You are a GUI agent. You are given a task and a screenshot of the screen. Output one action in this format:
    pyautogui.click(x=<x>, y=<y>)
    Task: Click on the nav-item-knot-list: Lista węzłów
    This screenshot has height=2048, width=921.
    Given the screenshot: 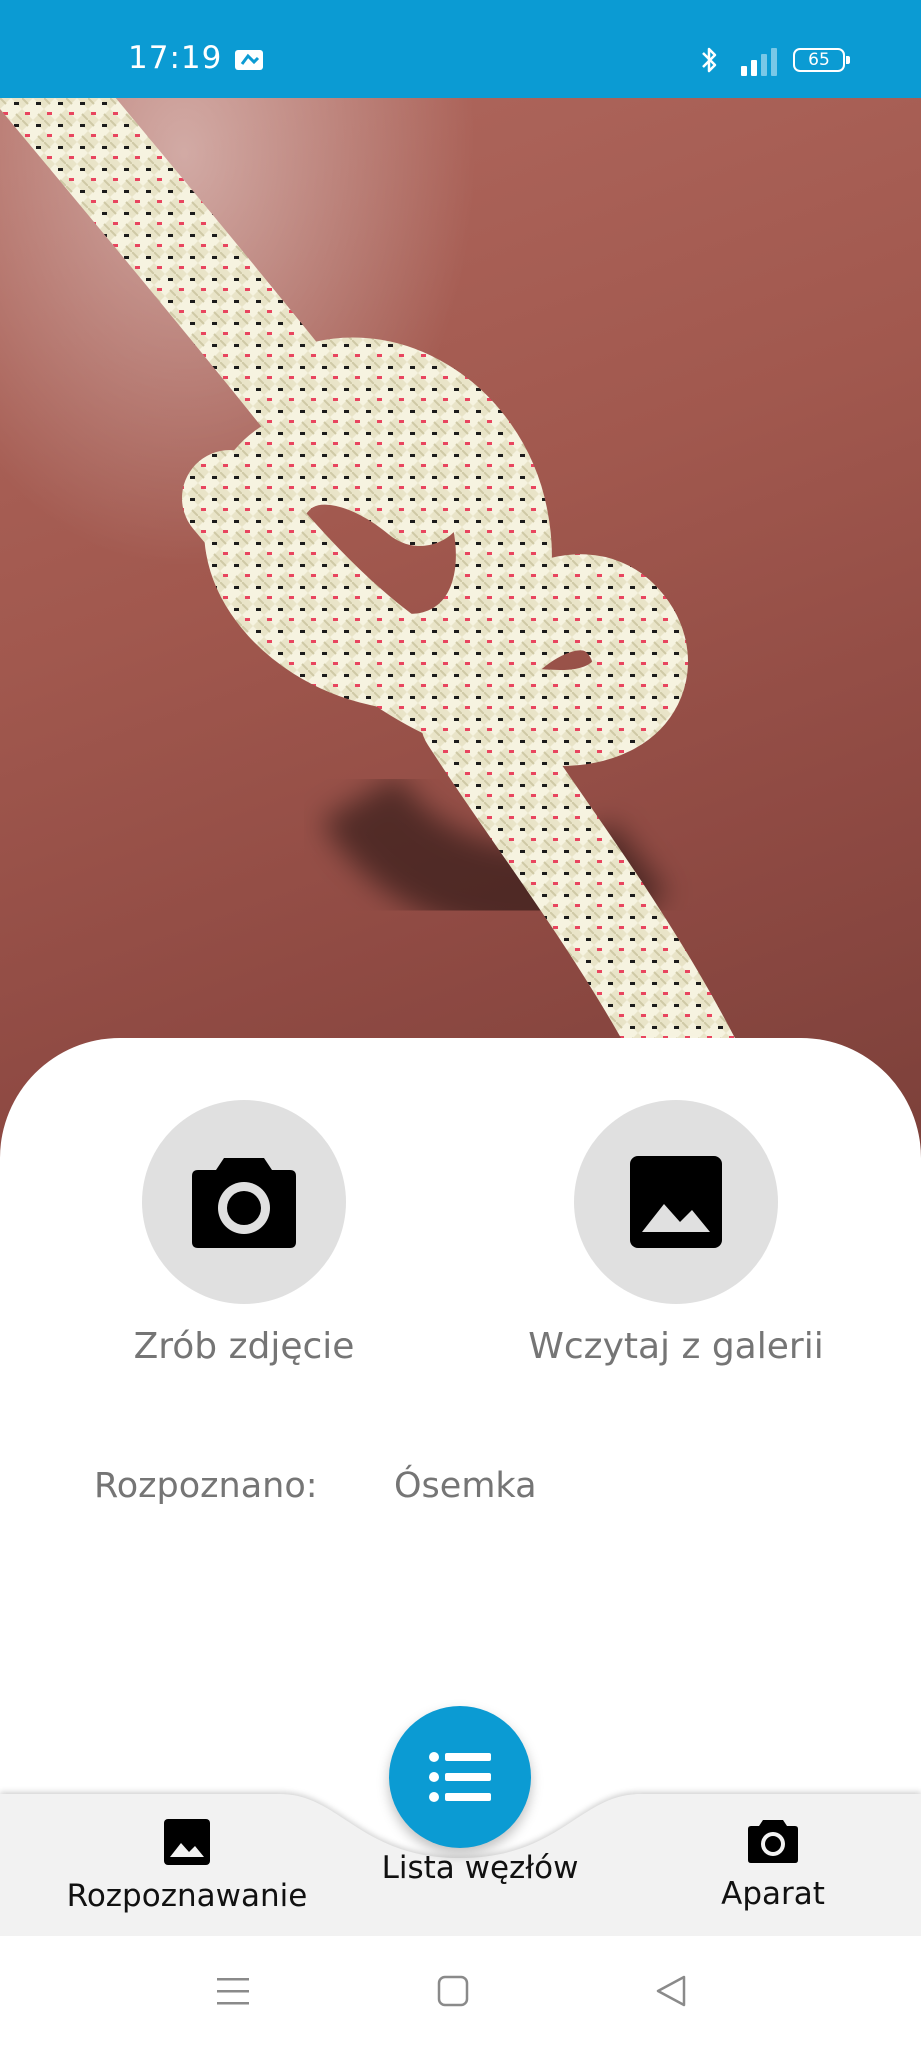 What is the action you would take?
    pyautogui.click(x=480, y=1888)
    